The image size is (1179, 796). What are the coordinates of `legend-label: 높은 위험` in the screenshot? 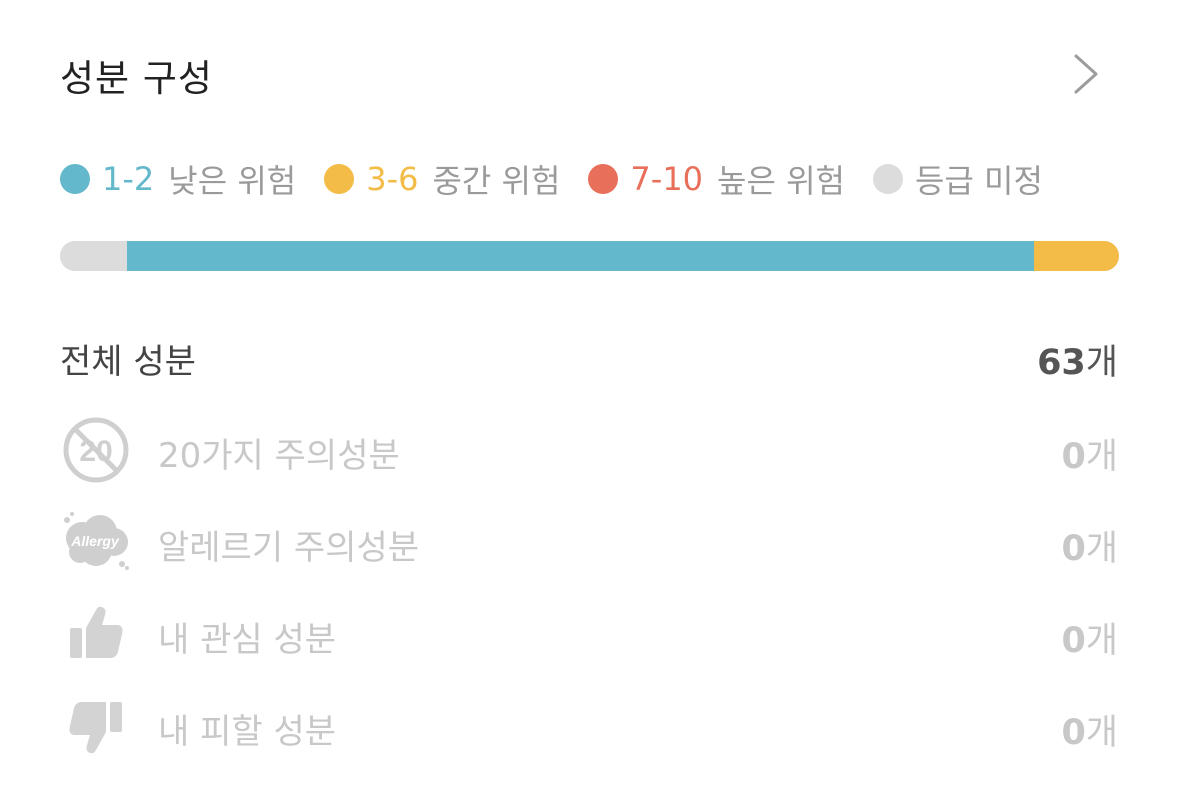 It's located at (781, 181).